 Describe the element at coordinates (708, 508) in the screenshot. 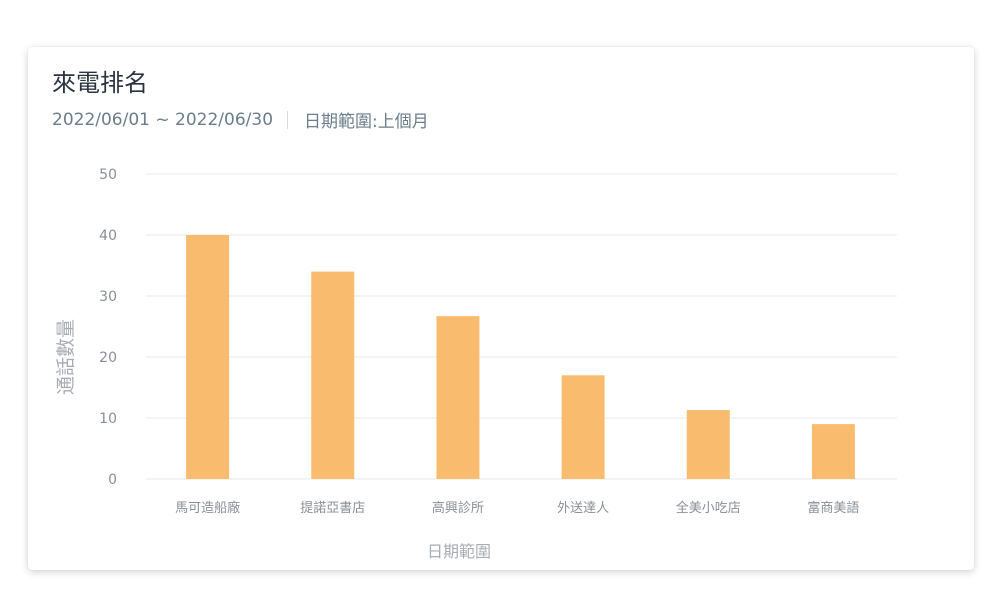

I see `x-tick-label: 全美小吃店` at that location.